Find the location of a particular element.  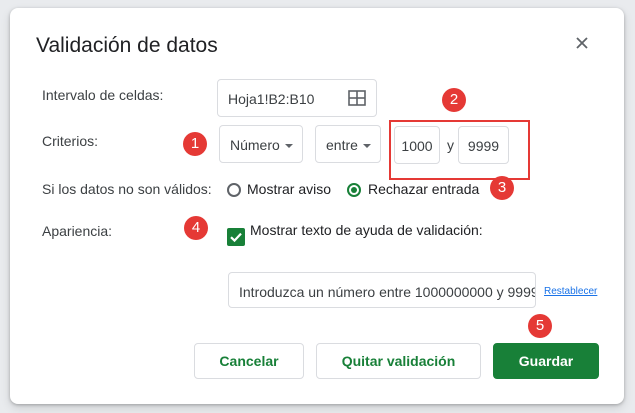

checkmark-icon is located at coordinates (236, 237).